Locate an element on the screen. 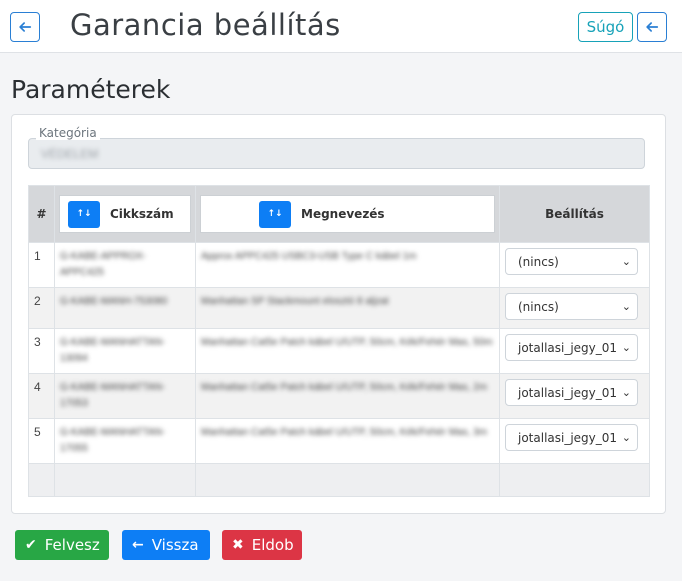  back-button is located at coordinates (25, 27).